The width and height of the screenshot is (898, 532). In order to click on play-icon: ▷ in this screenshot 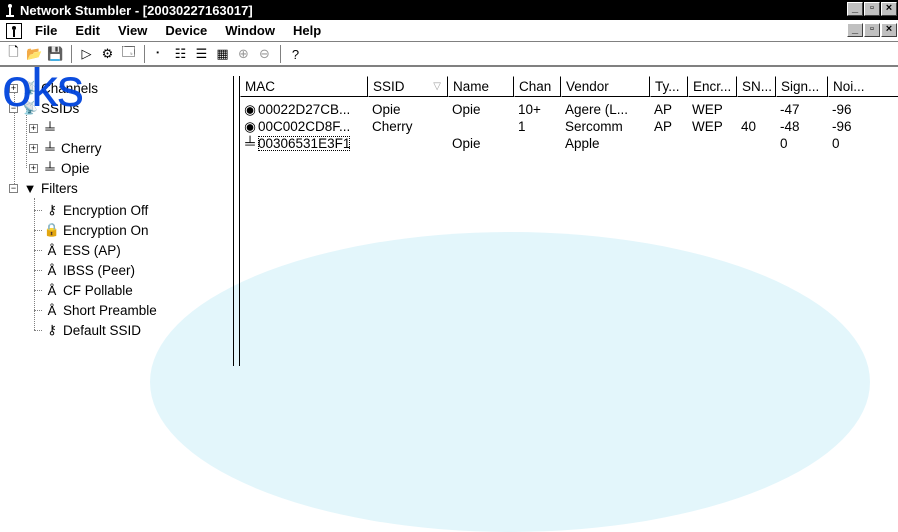, I will do `click(86, 54)`.